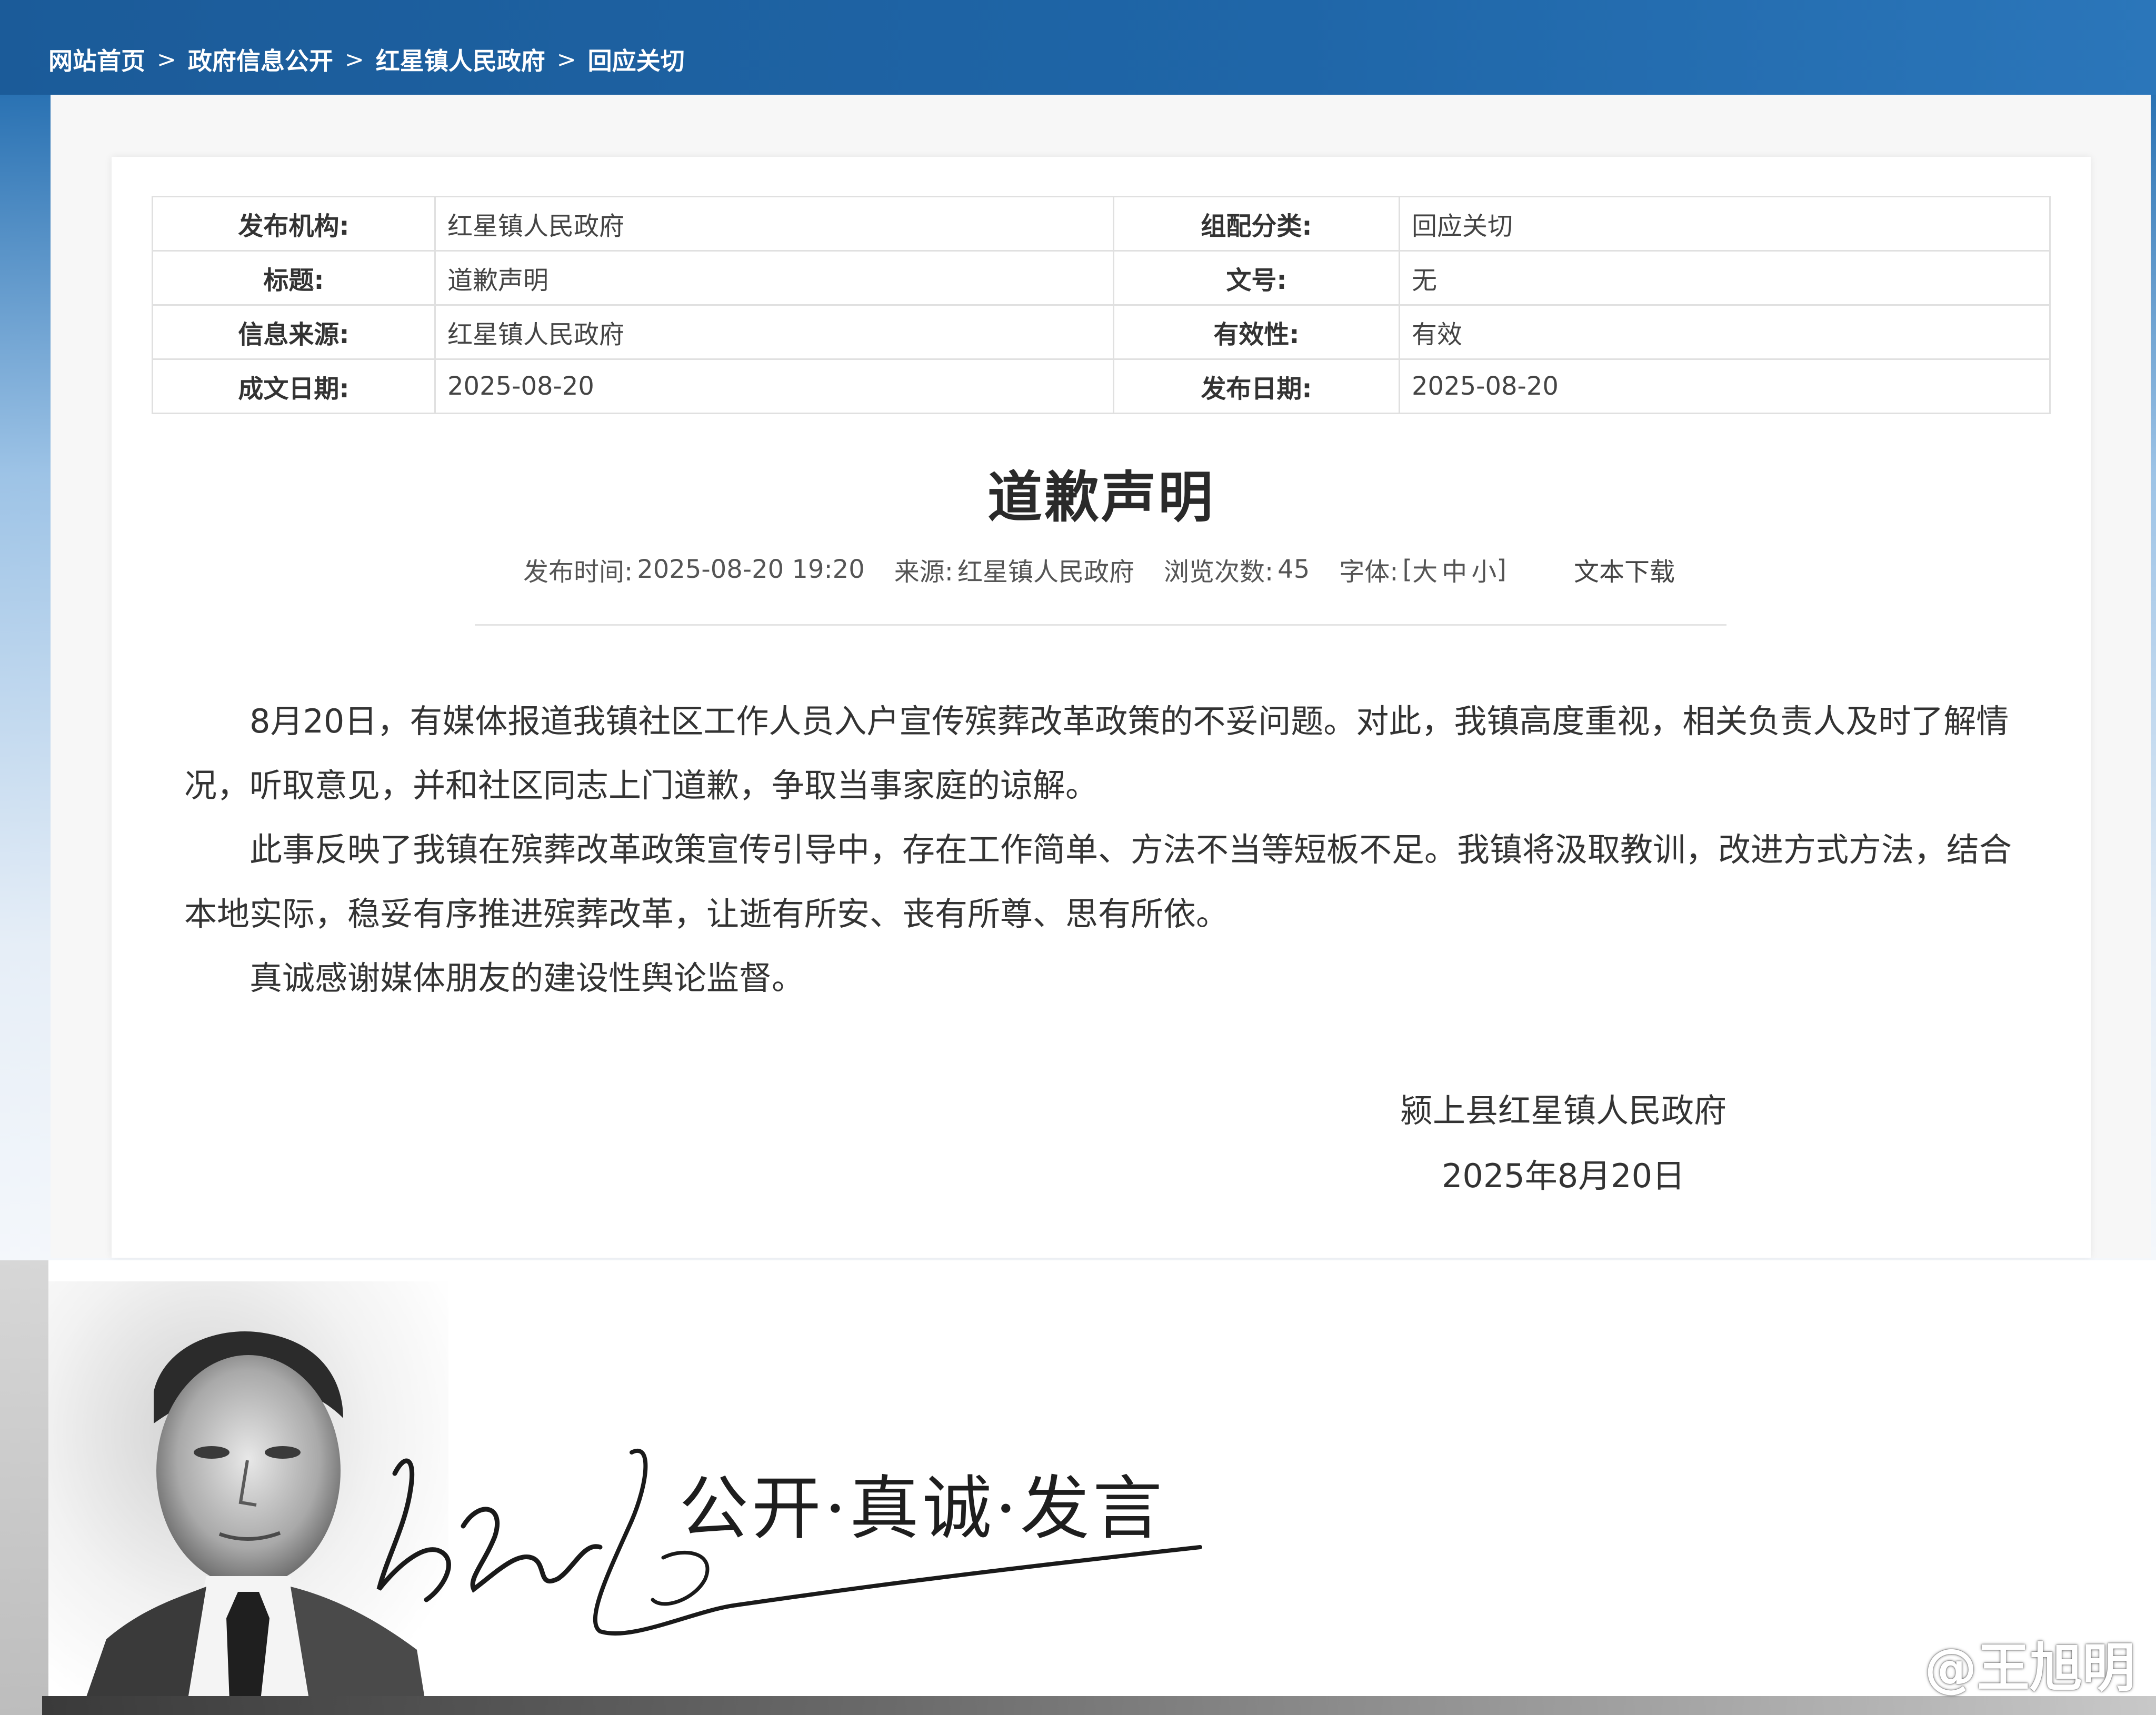  What do you see at coordinates (1425, 570) in the screenshot?
I see `font-size-large-button: 大` at bounding box center [1425, 570].